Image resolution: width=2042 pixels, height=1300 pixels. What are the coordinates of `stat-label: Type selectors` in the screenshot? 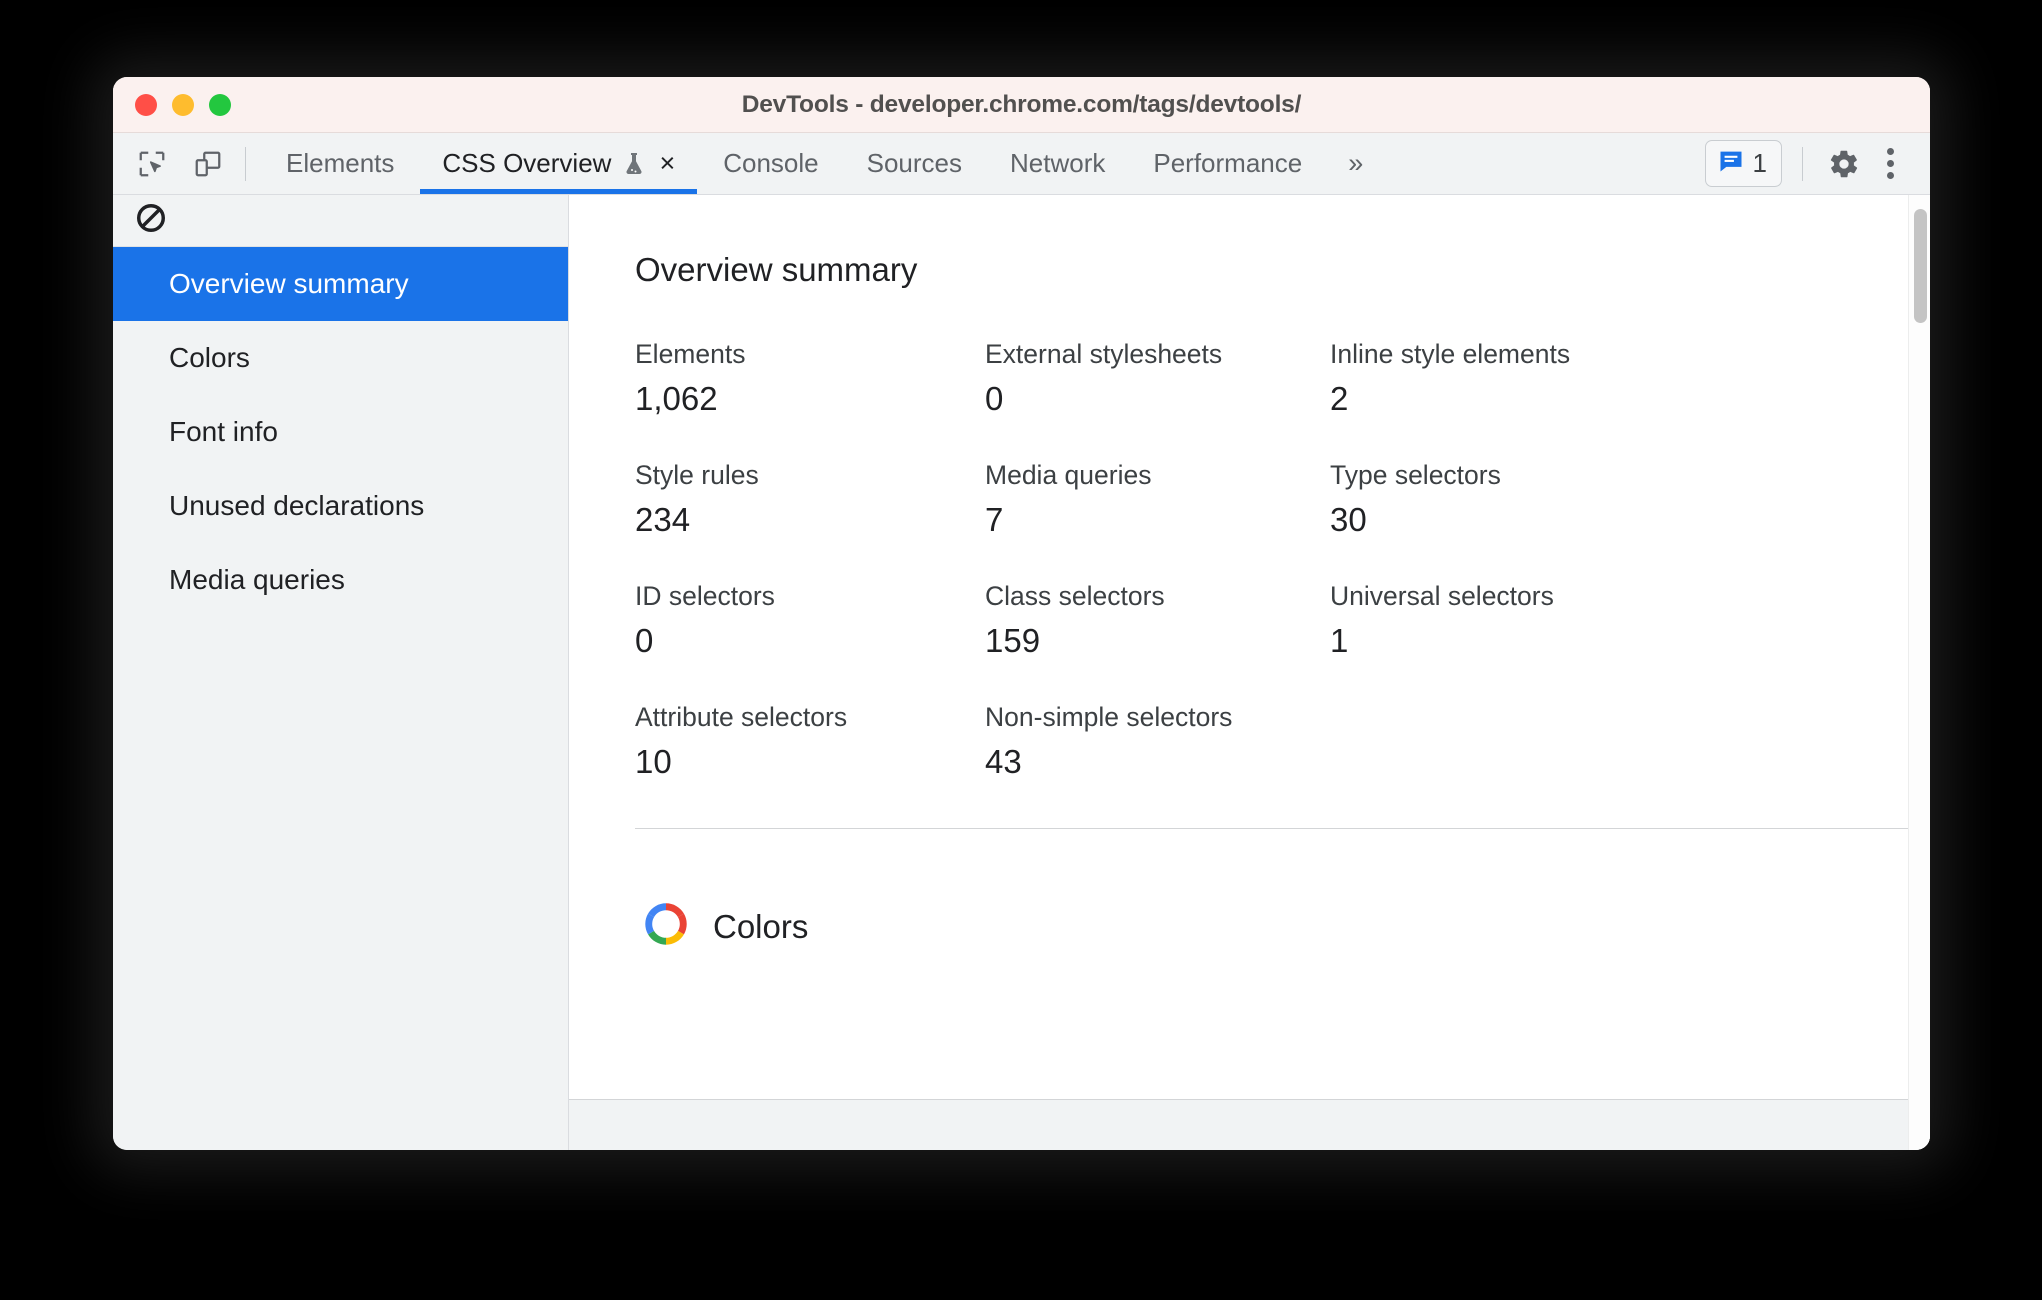 It's located at (1415, 475).